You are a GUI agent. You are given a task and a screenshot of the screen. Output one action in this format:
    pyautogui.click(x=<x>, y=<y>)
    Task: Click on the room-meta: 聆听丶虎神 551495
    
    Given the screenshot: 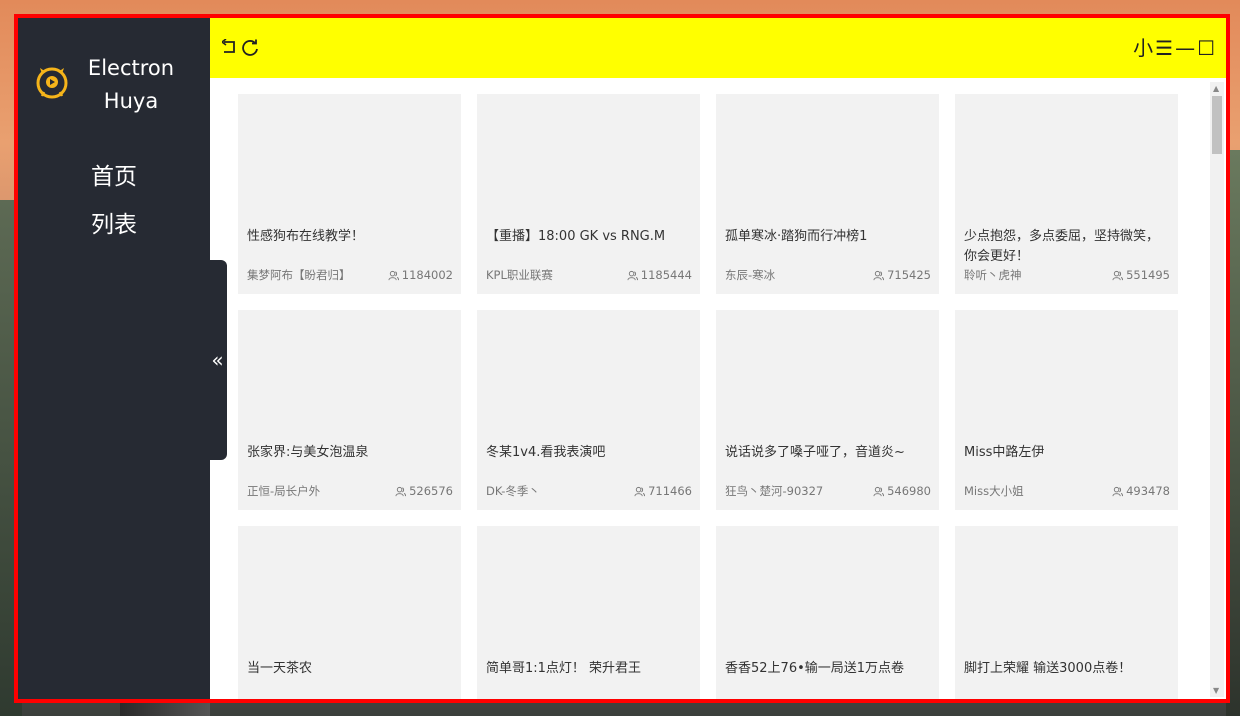 What is the action you would take?
    pyautogui.click(x=1067, y=275)
    